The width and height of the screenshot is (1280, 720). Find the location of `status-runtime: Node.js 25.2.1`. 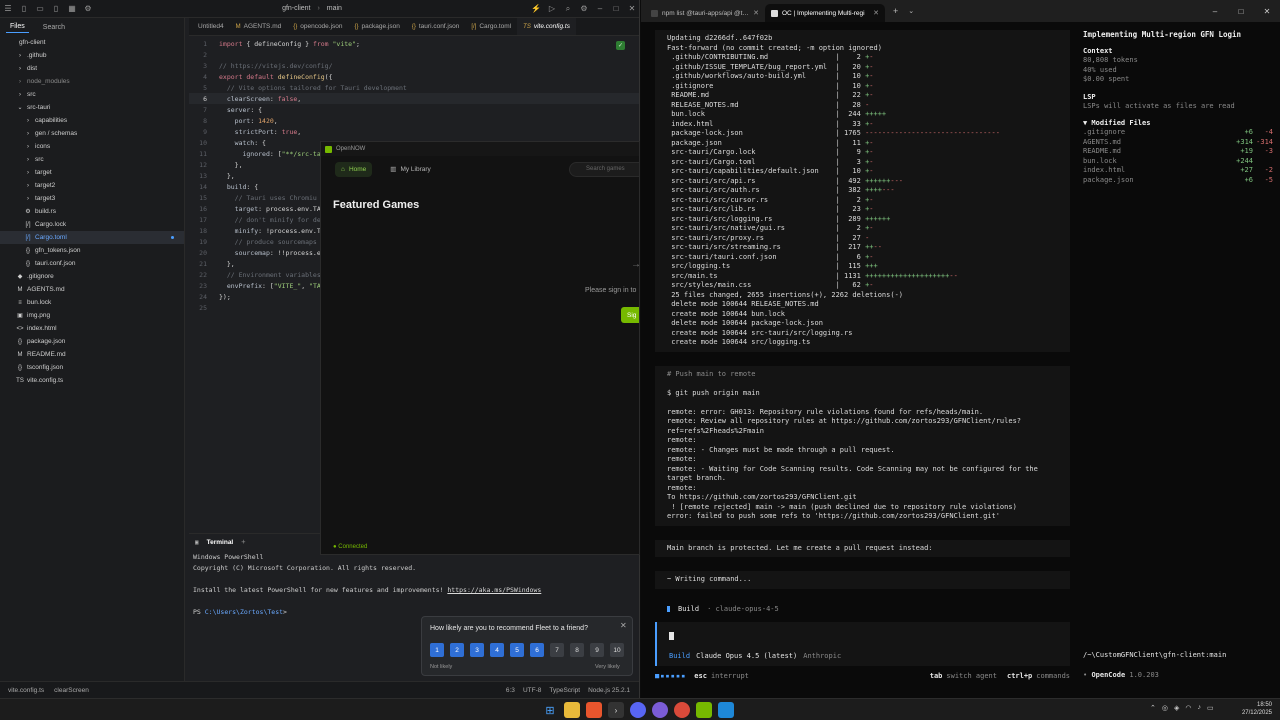

status-runtime: Node.js 25.2.1 is located at coordinates (609, 690).